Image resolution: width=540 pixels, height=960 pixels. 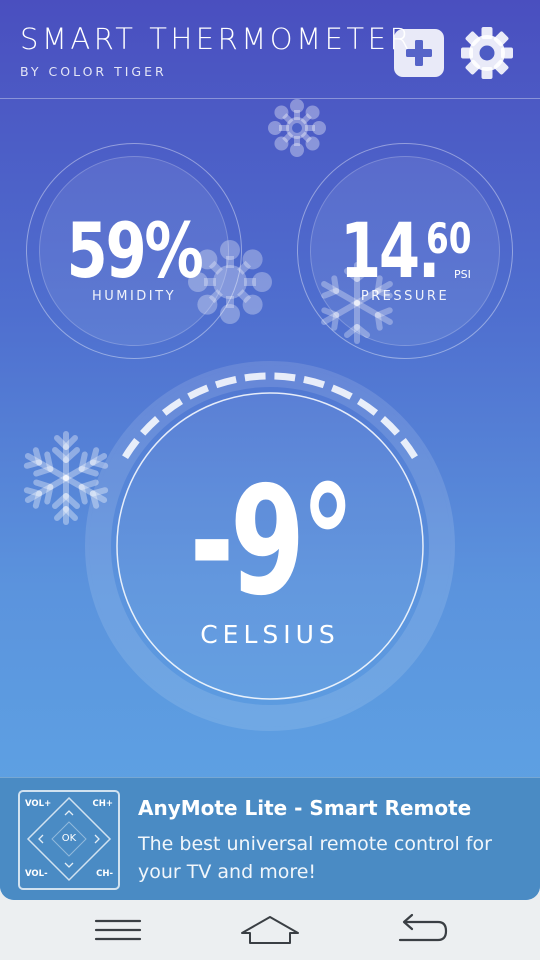 I want to click on snowflake-icon, so click(x=297, y=128).